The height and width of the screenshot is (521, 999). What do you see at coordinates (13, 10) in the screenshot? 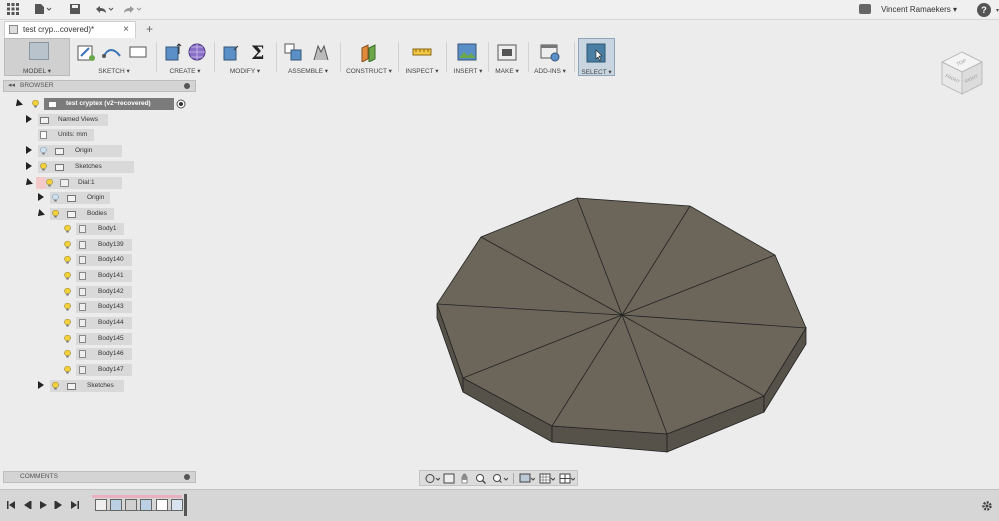
I see `app-grid-icon` at bounding box center [13, 10].